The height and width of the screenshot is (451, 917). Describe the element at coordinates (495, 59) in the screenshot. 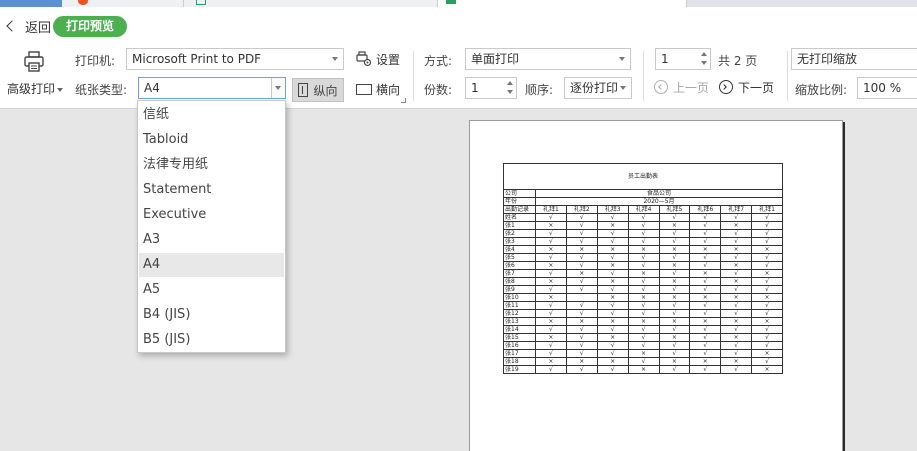

I see `method-value: 单面打印` at that location.